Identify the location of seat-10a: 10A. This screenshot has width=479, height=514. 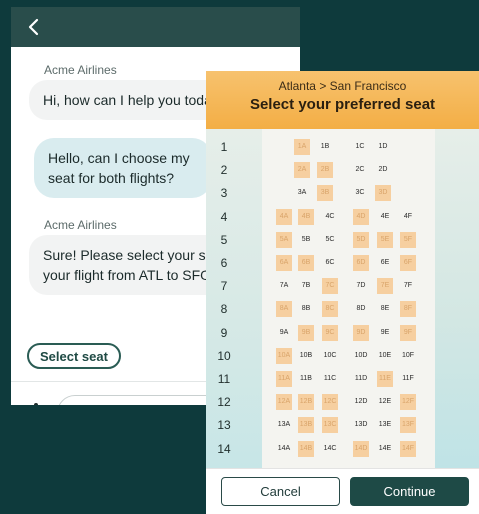
(284, 355).